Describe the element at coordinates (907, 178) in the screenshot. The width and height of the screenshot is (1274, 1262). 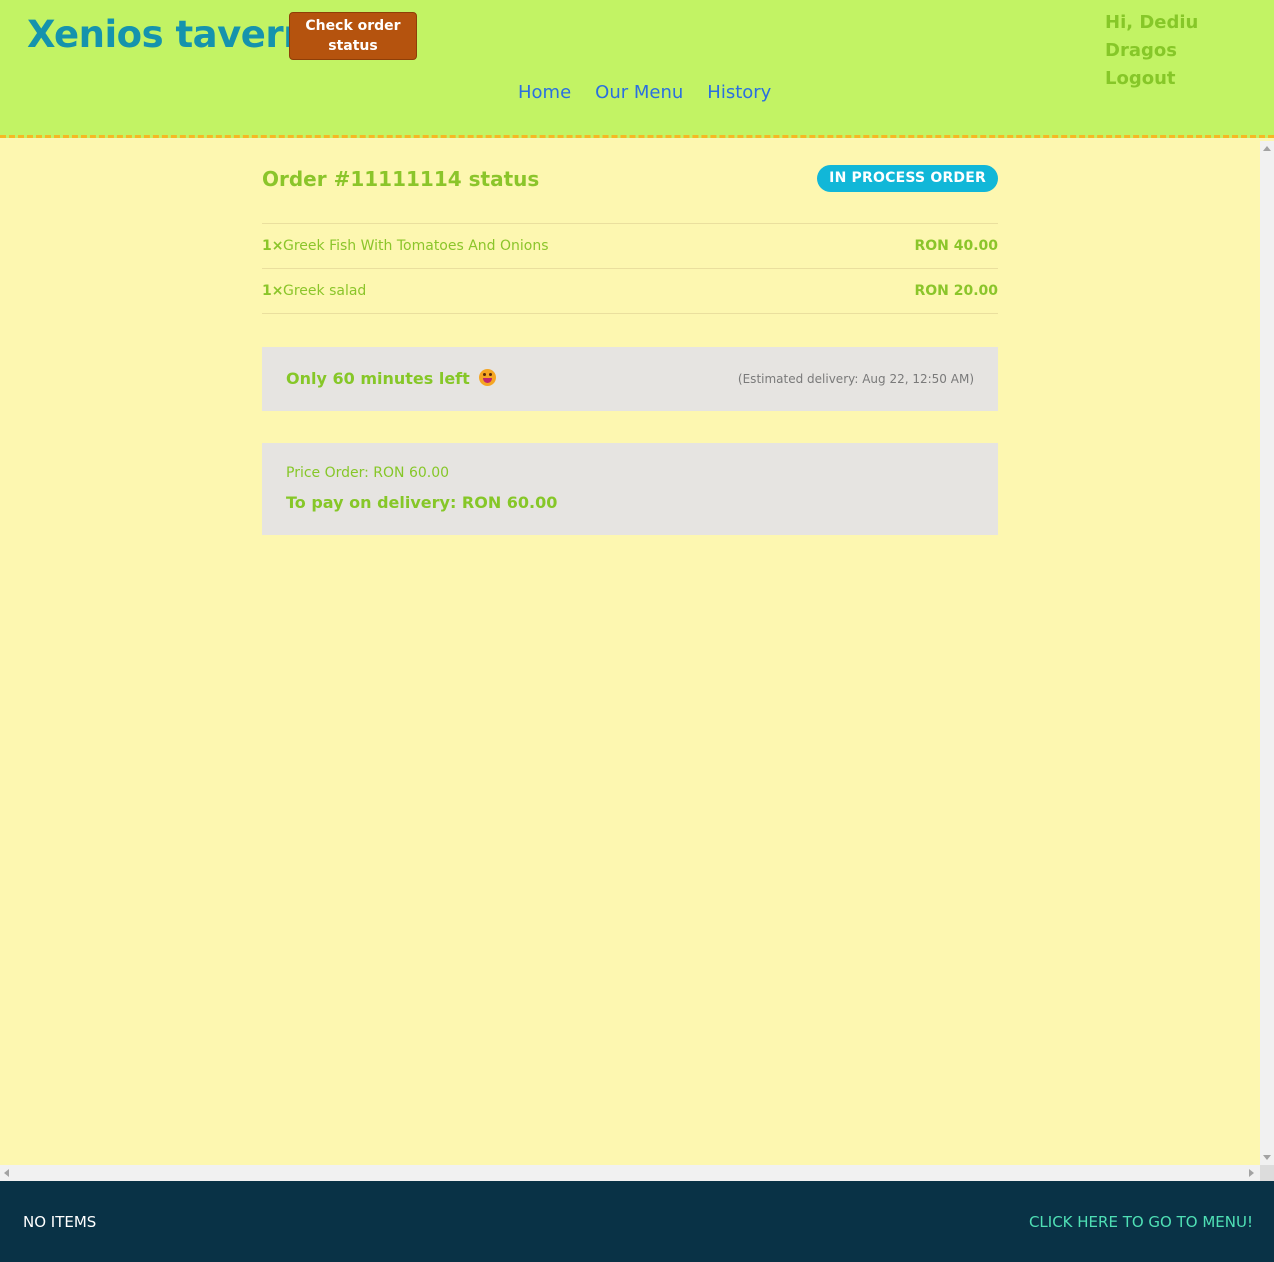
I see `status-badge: IN PROCESS ORDER` at that location.